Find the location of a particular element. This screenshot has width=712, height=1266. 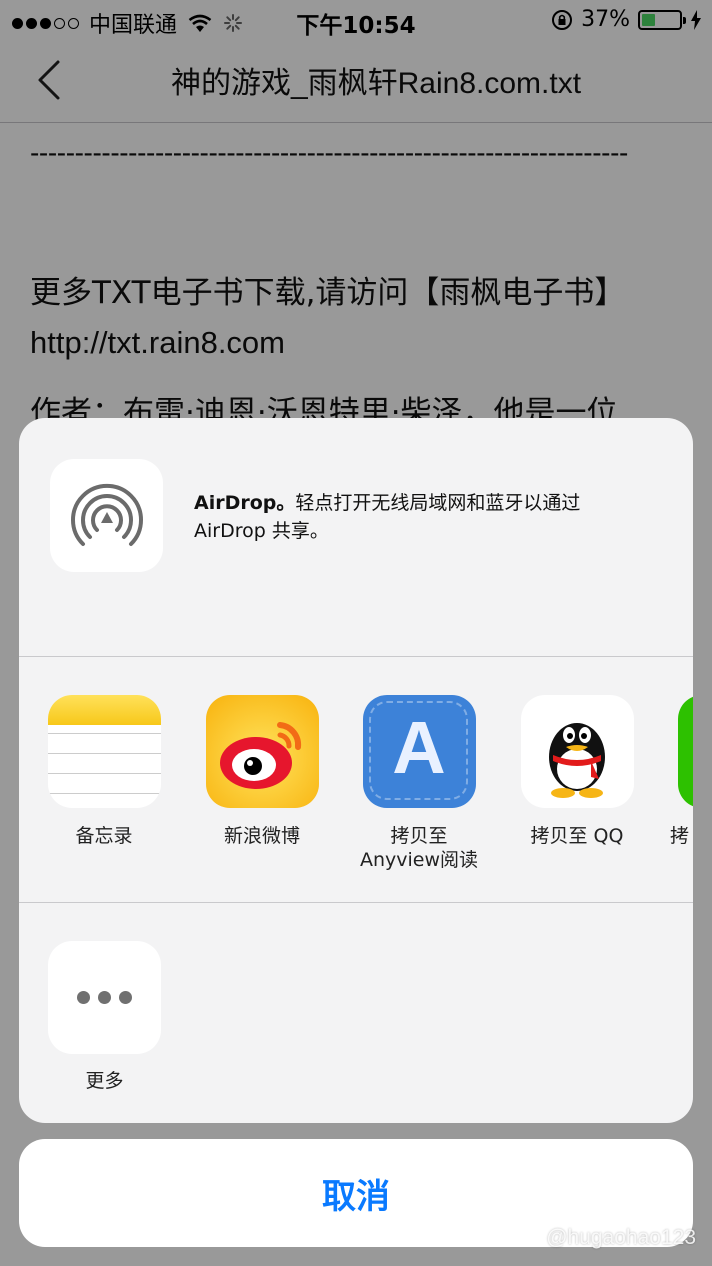

app-label: 新浪微博 is located at coordinates (261, 836).